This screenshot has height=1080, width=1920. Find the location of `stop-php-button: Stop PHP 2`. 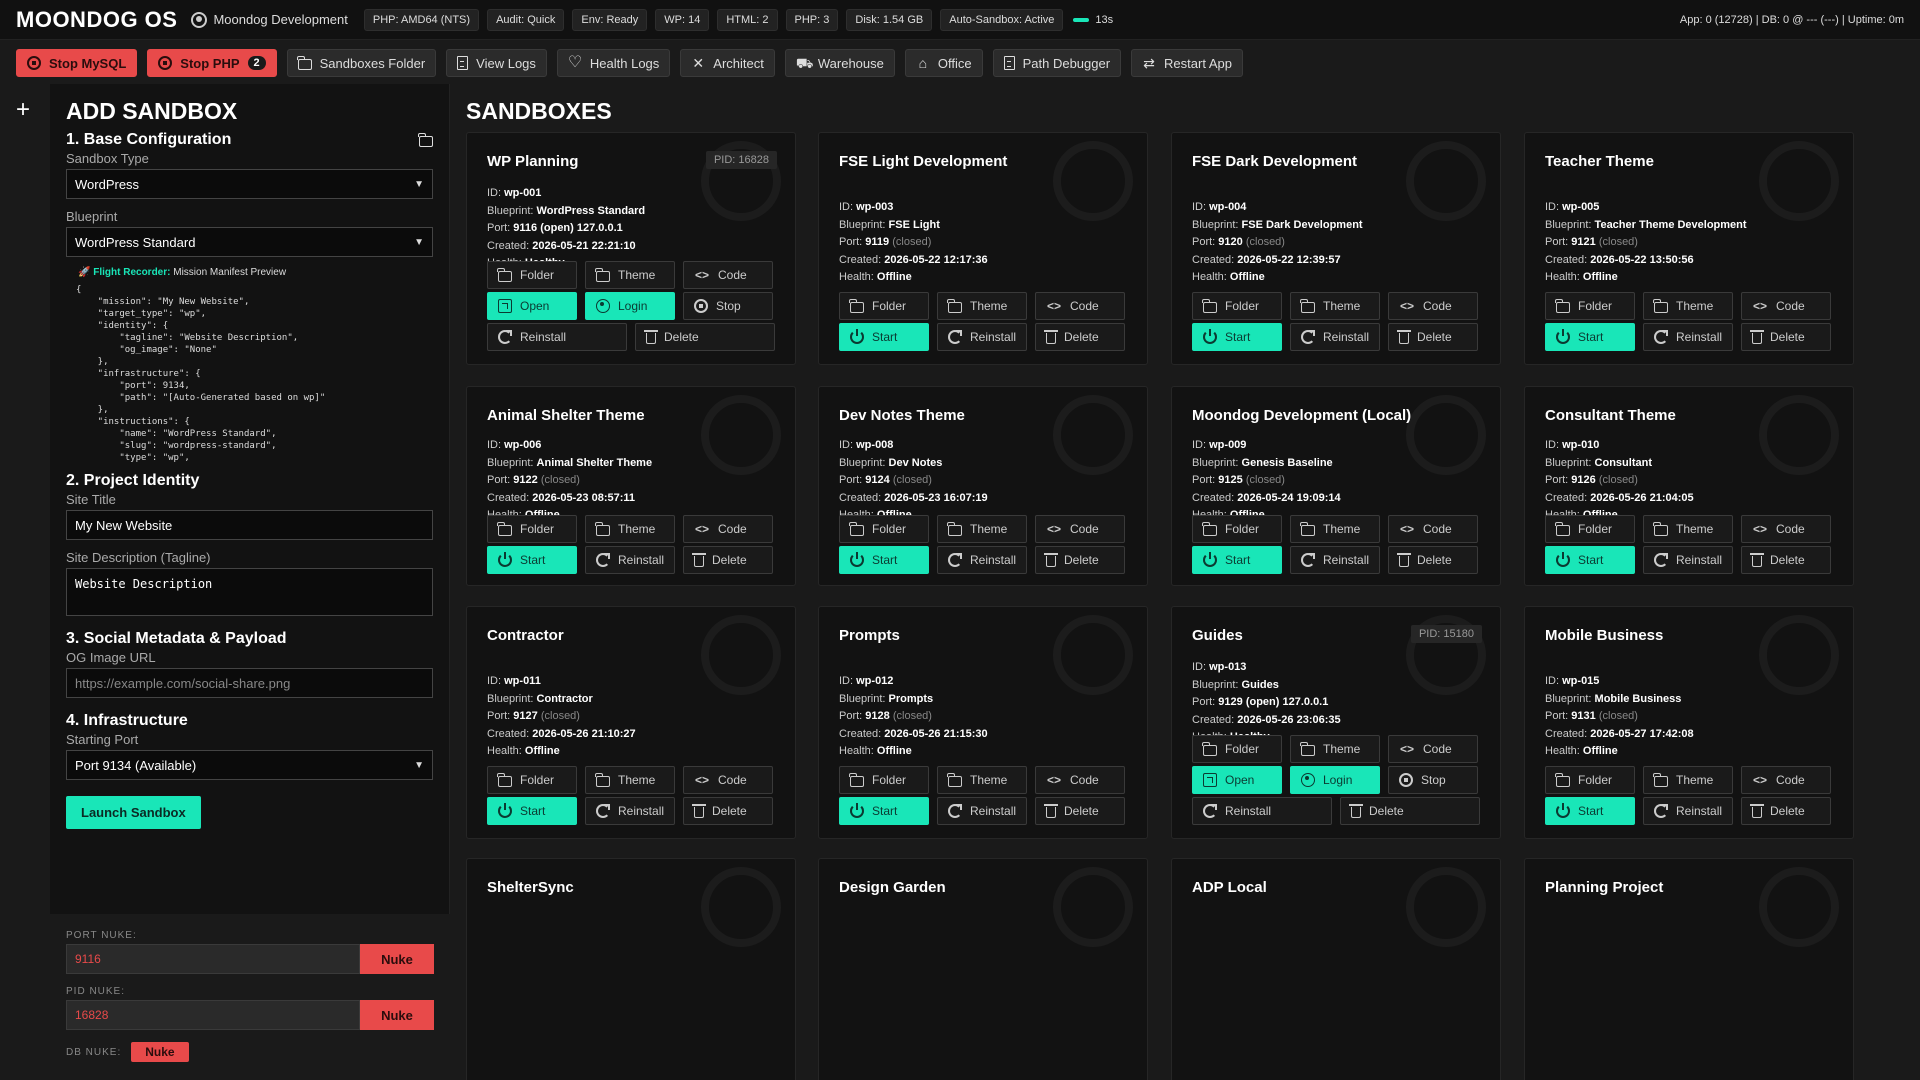

stop-php-button: Stop PHP 2 is located at coordinates (212, 63).